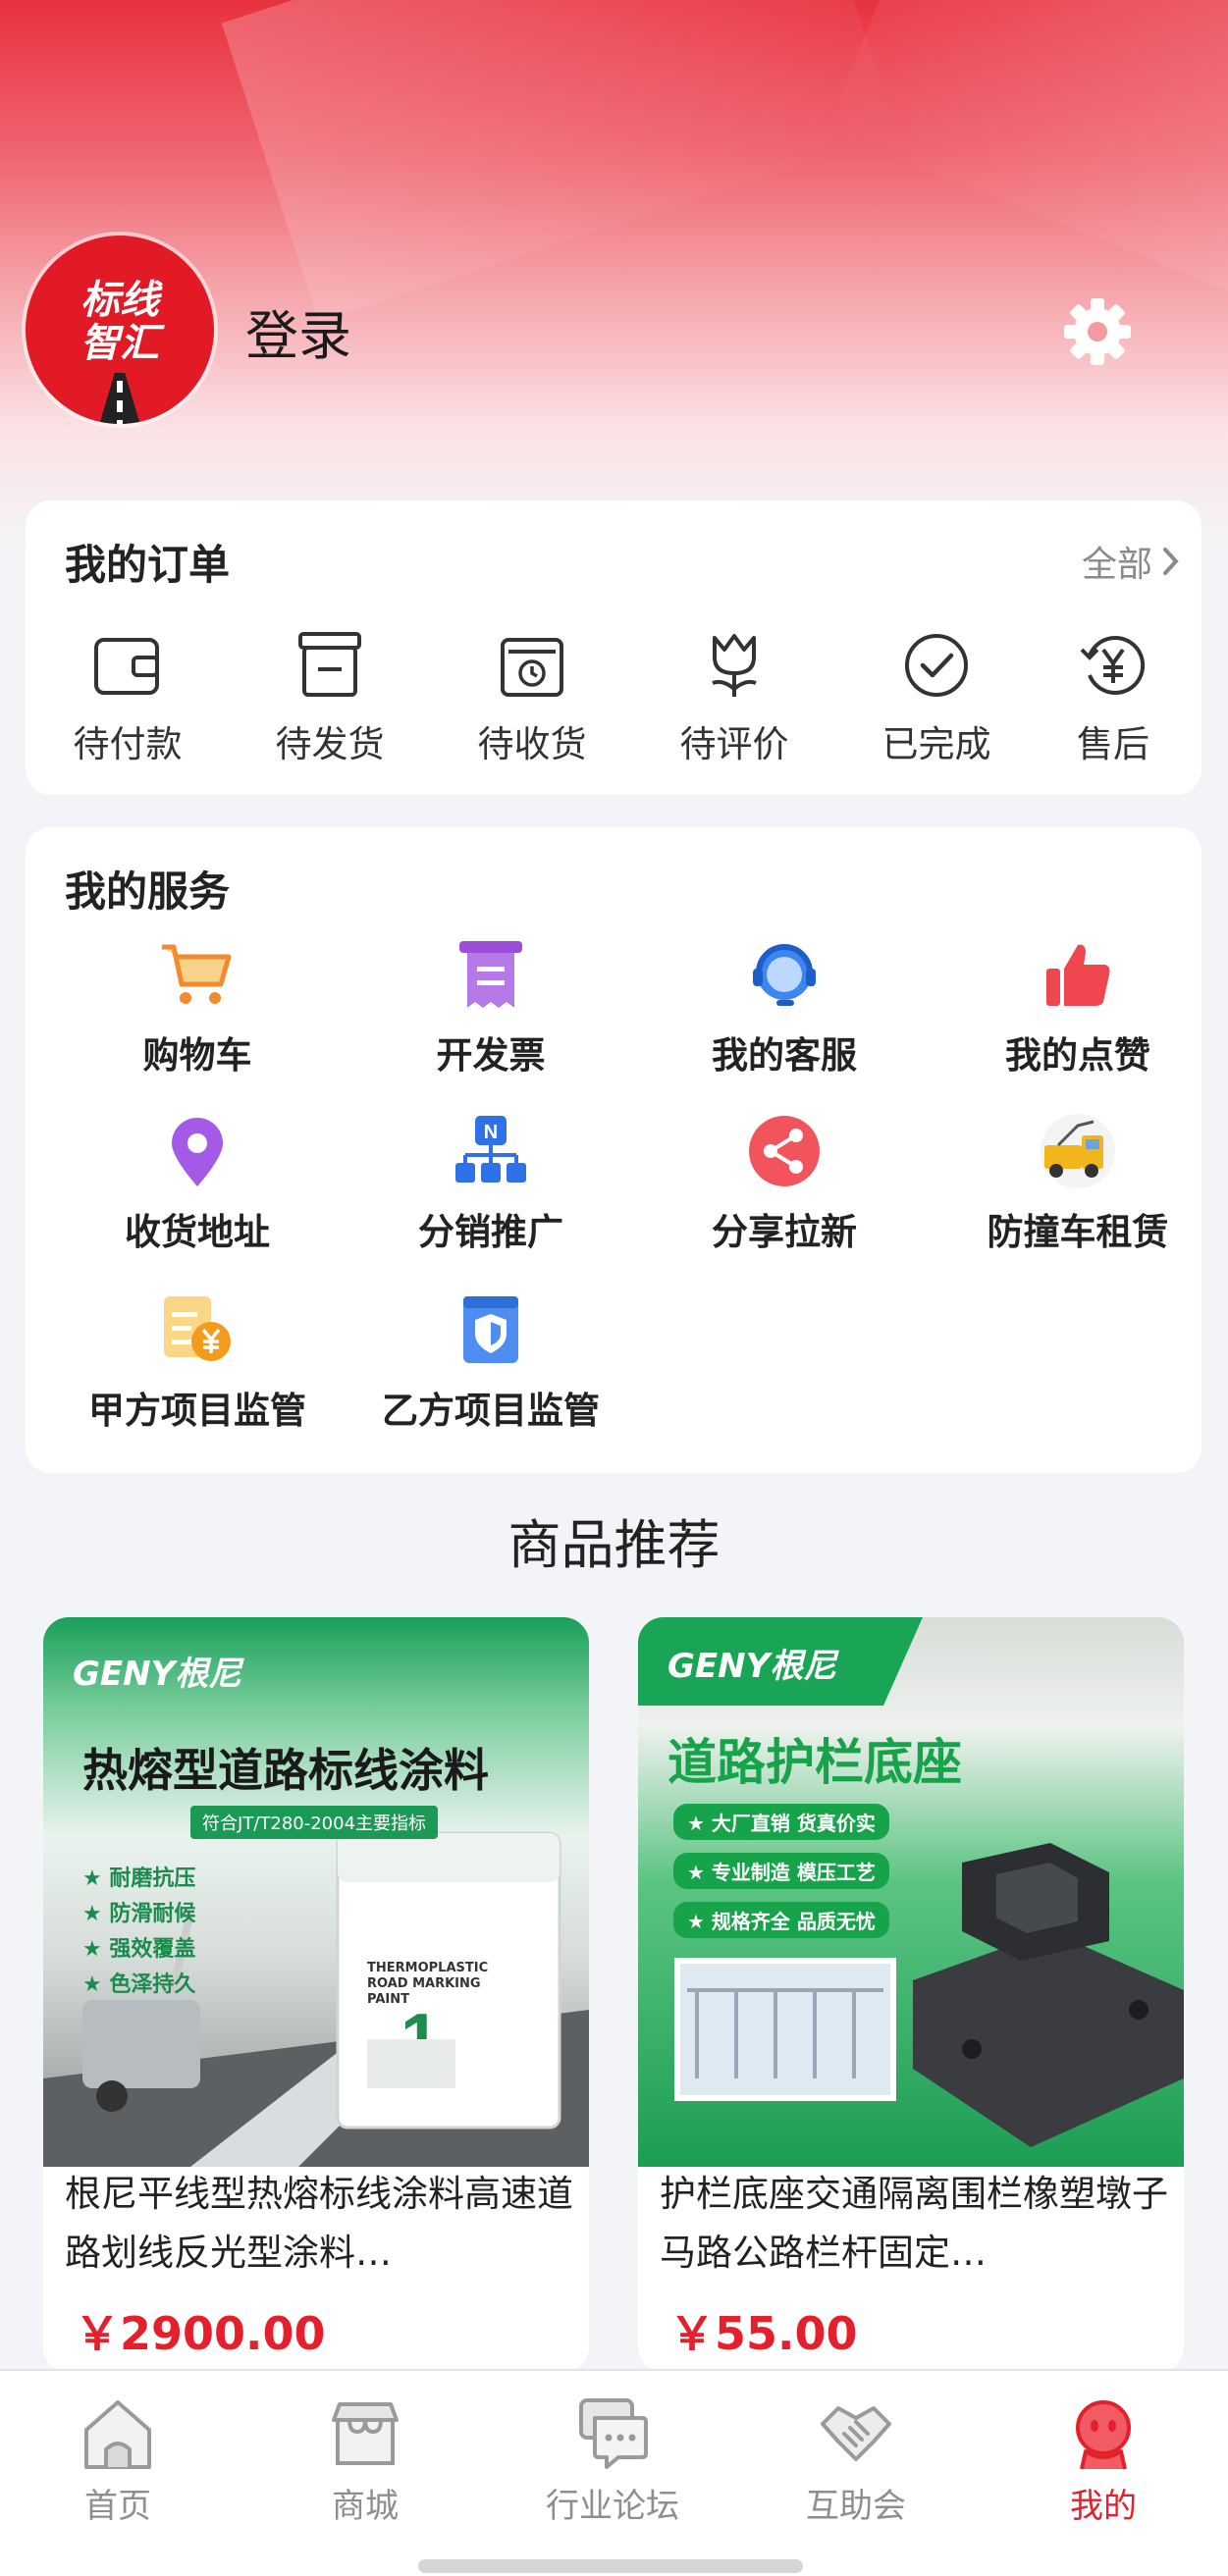 The height and width of the screenshot is (2576, 1228). I want to click on delivery-box-icon, so click(532, 667).